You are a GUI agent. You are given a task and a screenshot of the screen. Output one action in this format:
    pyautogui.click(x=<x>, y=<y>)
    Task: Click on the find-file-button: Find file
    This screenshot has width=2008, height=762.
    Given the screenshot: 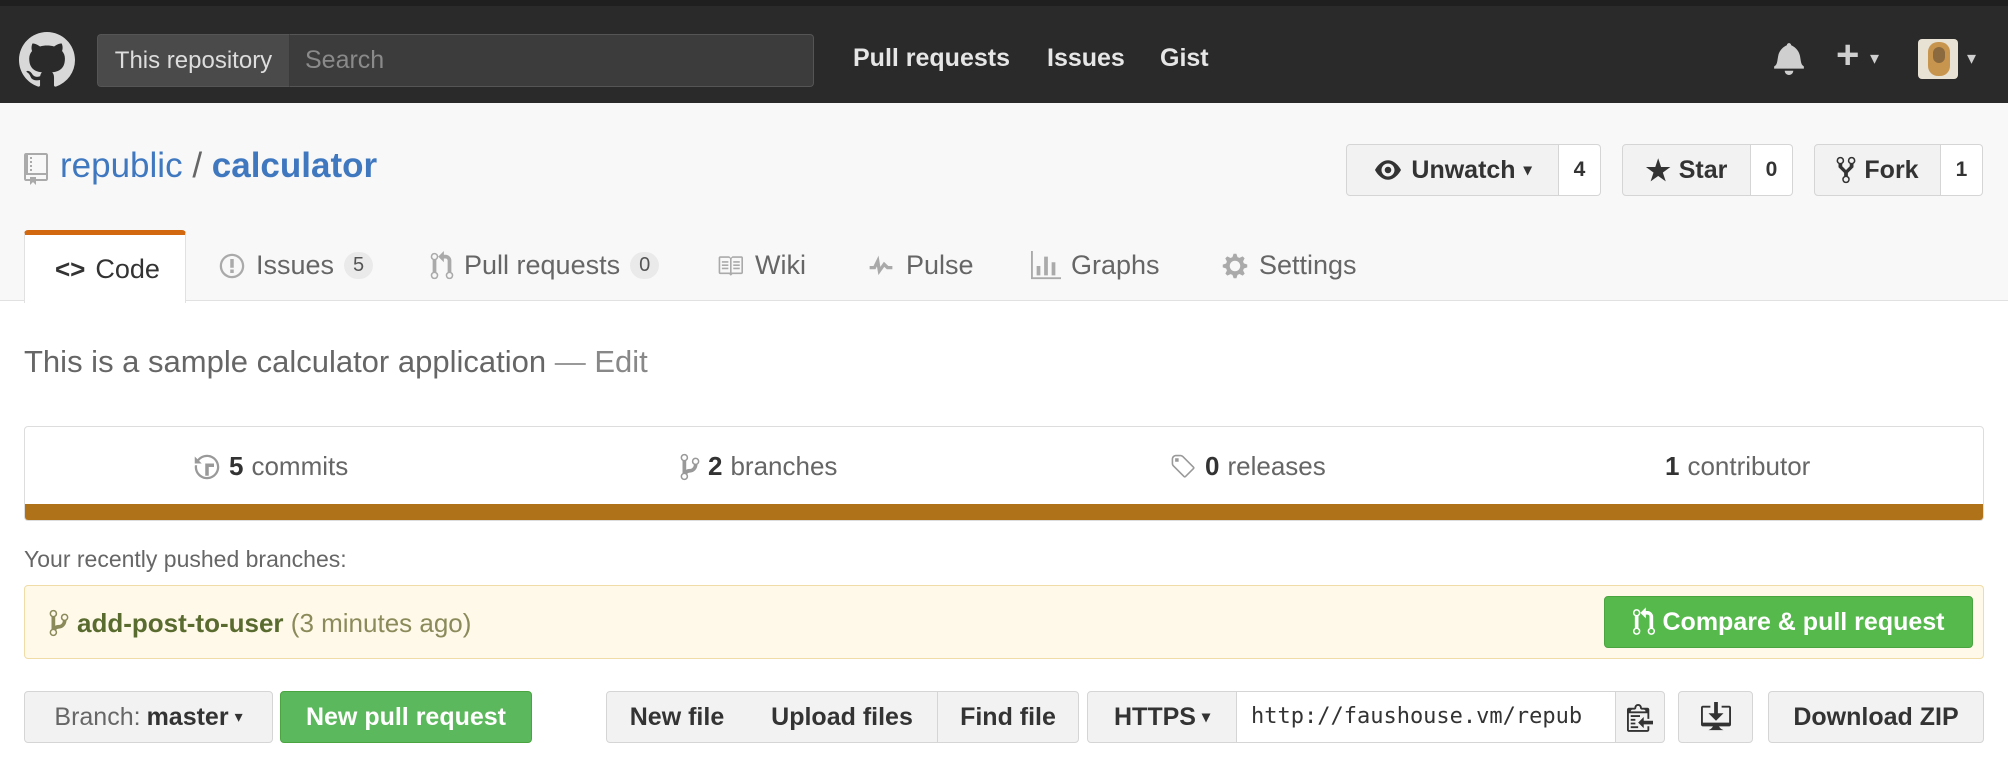 What is the action you would take?
    pyautogui.click(x=1008, y=717)
    